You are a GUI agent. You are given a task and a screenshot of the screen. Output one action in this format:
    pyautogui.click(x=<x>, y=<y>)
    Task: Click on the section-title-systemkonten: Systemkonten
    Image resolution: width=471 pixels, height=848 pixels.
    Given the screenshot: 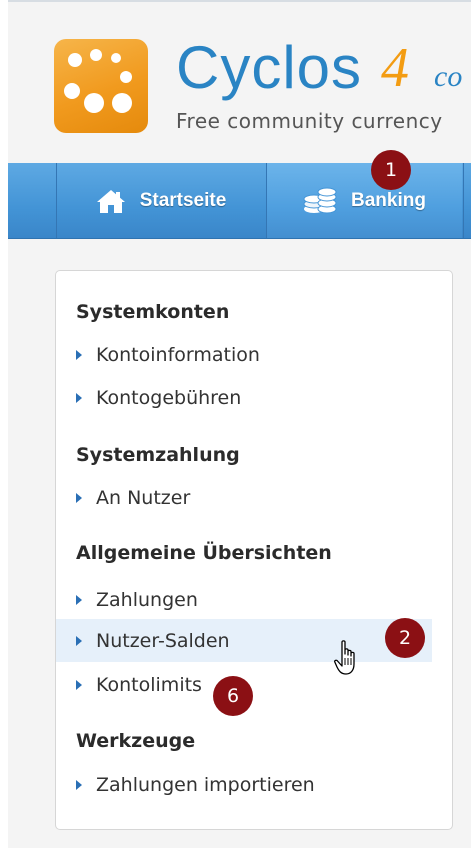 What is the action you would take?
    pyautogui.click(x=153, y=312)
    